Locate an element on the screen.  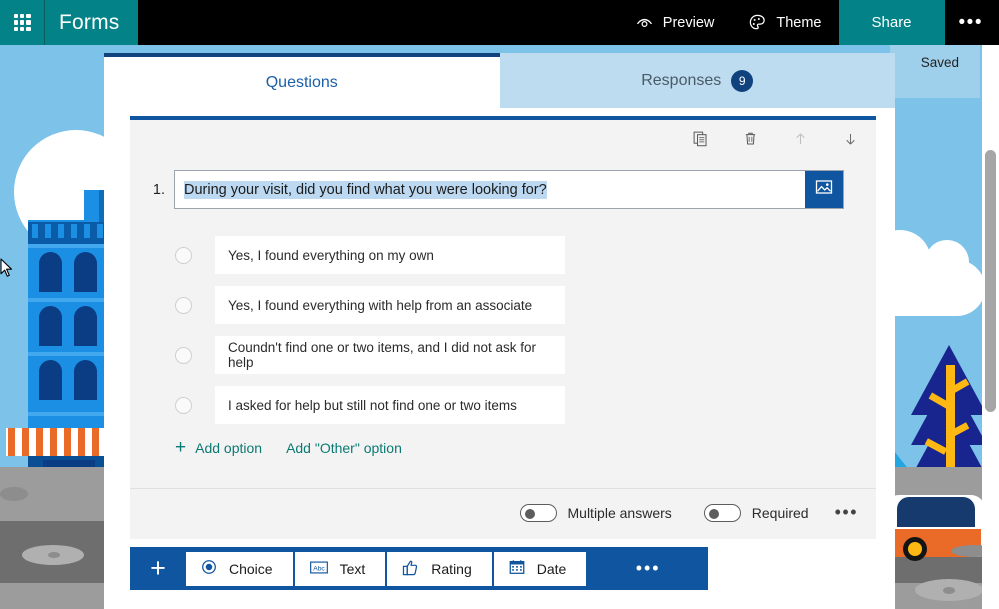
move-question-up-button is located at coordinates (800, 140).